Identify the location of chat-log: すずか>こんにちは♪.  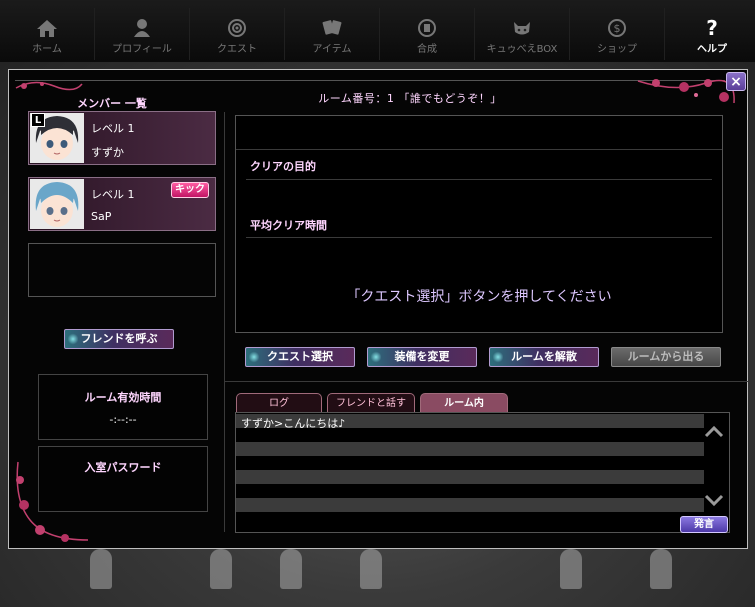
(482, 472).